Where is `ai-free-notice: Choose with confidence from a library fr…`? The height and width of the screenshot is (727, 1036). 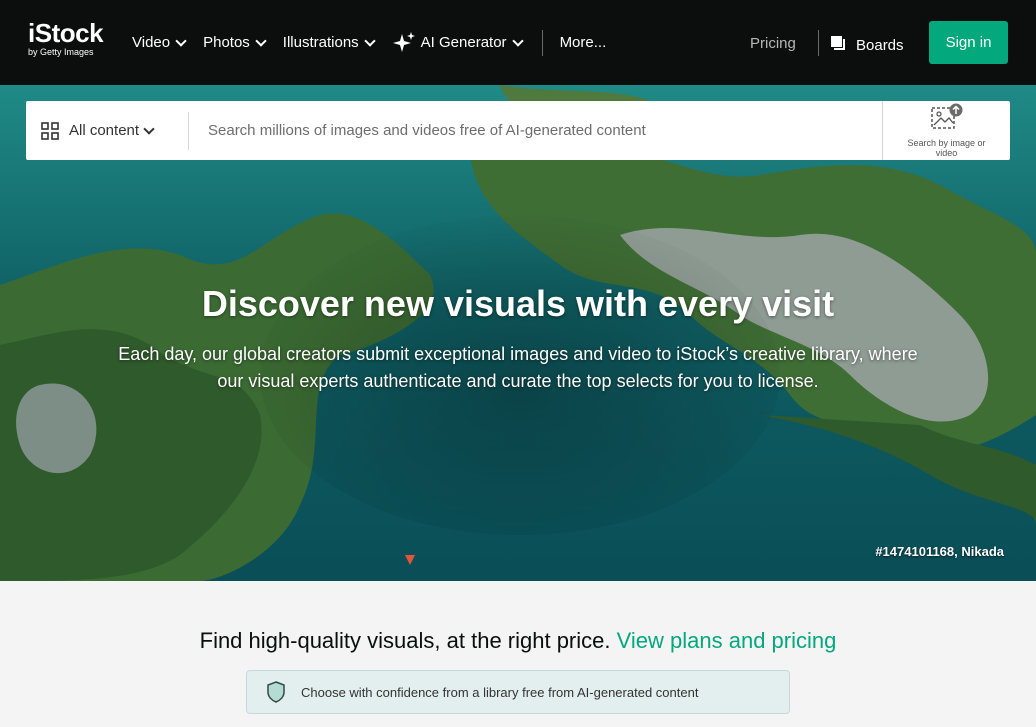 ai-free-notice: Choose with confidence from a library fr… is located at coordinates (518, 692).